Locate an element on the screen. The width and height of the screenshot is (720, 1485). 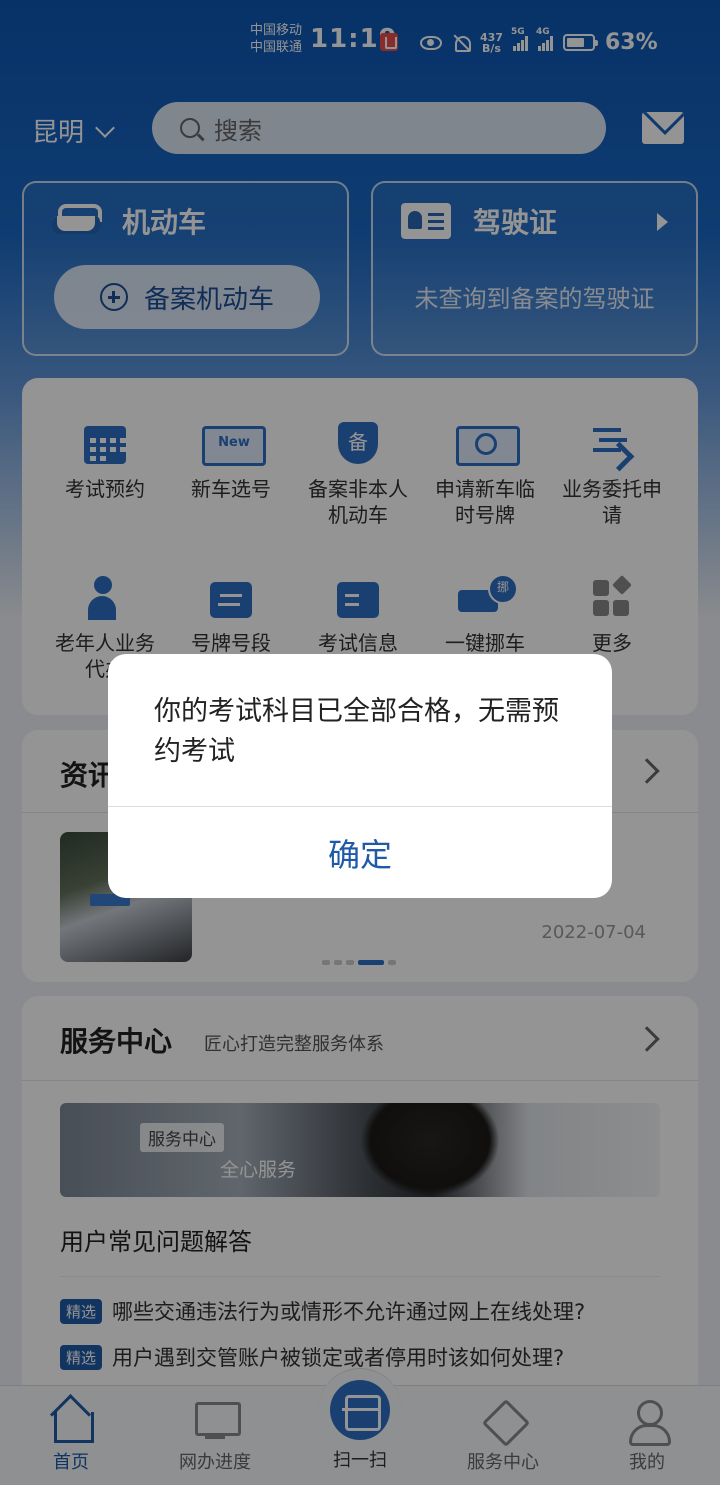
alert-dialog: 你的考试科目已全部合格，无需预约考试 确定 is located at coordinates (360, 776).